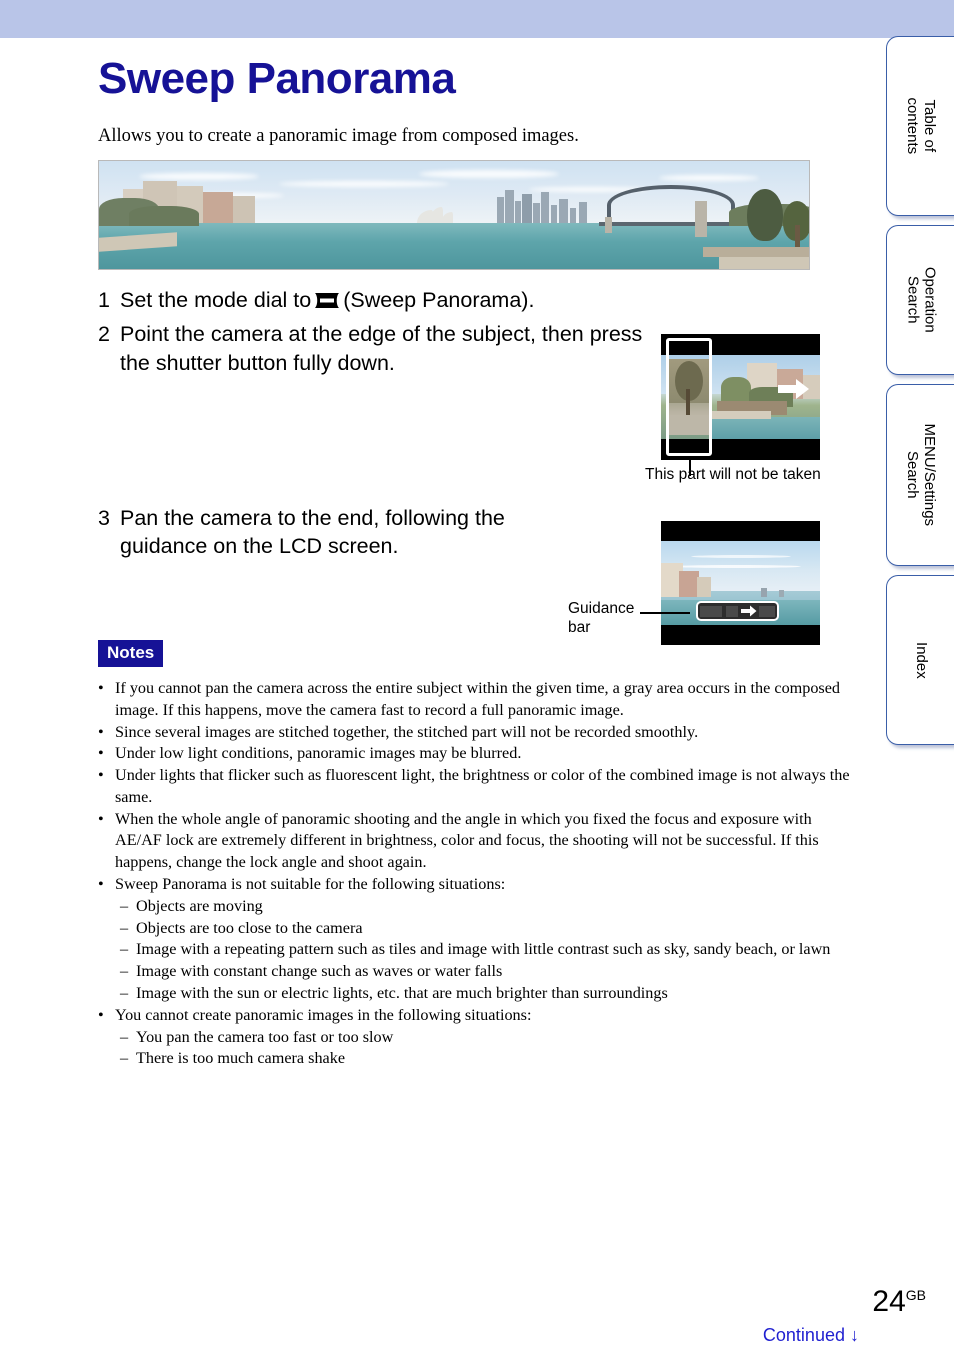  I want to click on header-band, so click(477, 19).